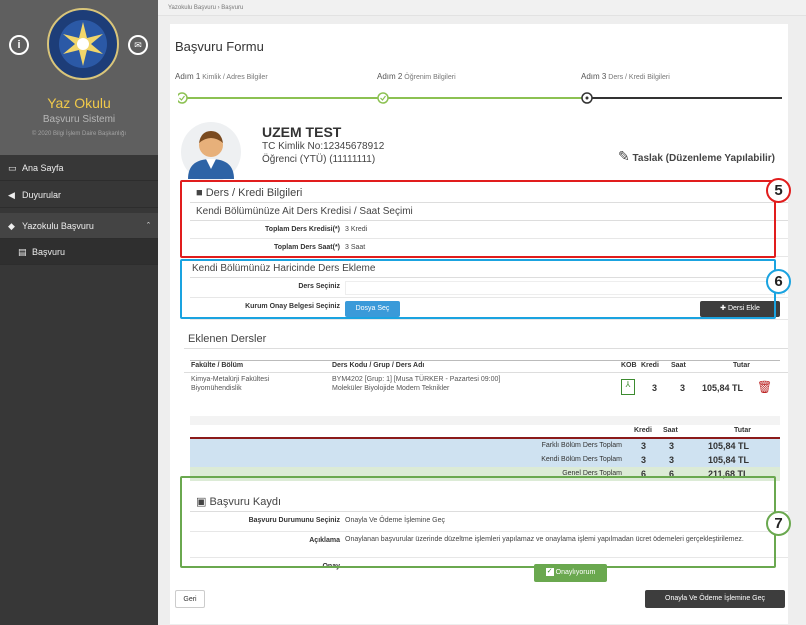  Describe the element at coordinates (79, 195) in the screenshot. I see `sidebar-item-duyurular: ◀ Duyurular` at that location.